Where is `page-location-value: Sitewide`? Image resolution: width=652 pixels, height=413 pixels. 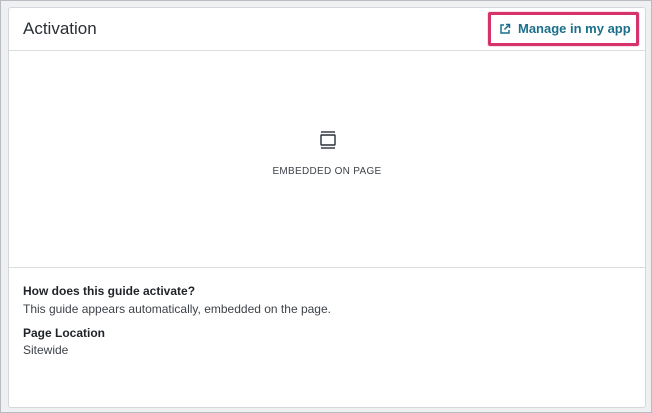
page-location-value: Sitewide is located at coordinates (46, 350).